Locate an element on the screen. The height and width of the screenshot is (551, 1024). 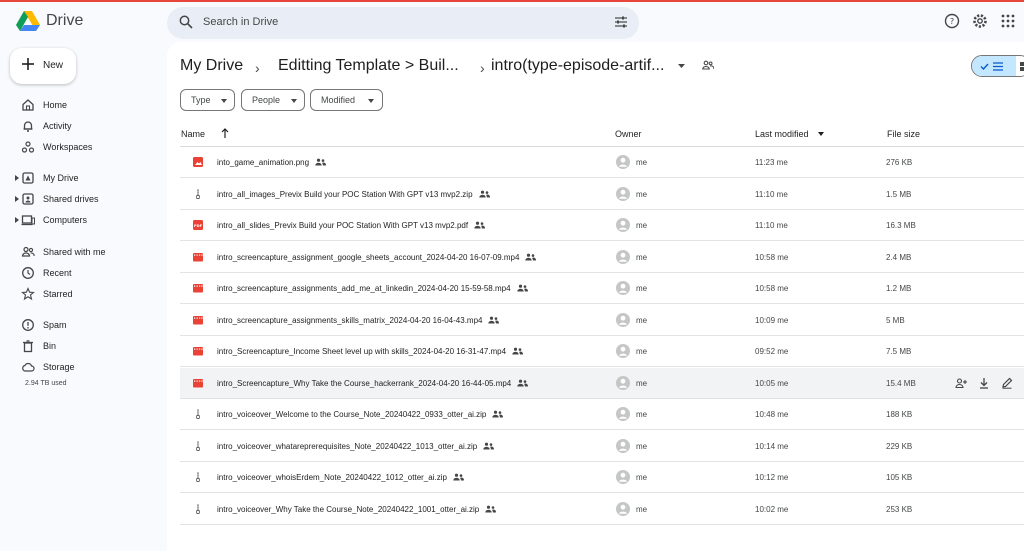
sidebar-item-storage: Storage is located at coordinates (80, 367).